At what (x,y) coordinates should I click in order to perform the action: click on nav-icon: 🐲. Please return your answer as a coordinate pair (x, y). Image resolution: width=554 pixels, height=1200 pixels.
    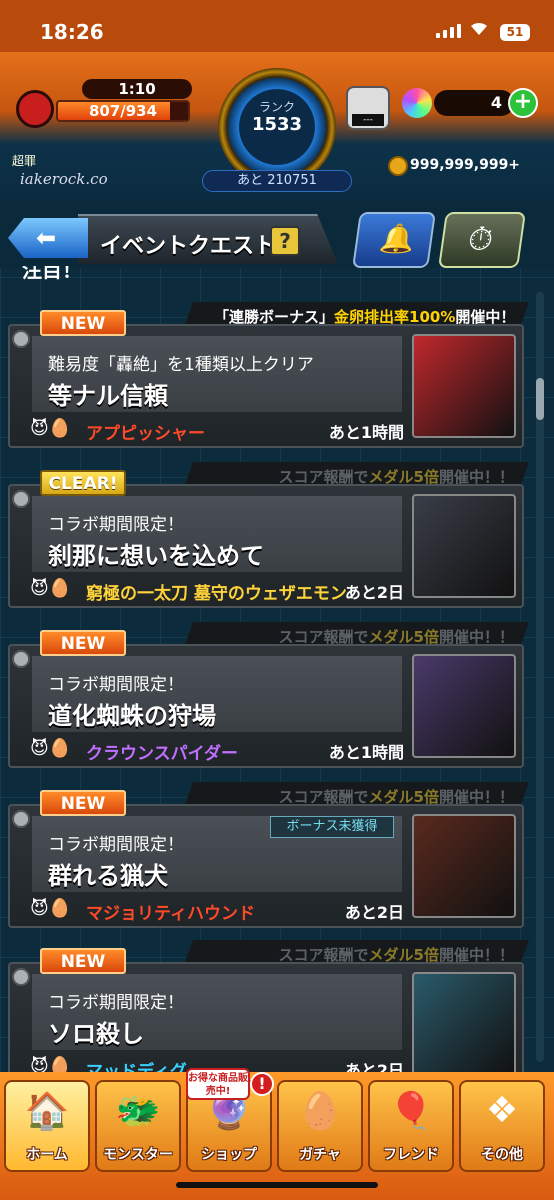
    Looking at the image, I should click on (138, 1111).